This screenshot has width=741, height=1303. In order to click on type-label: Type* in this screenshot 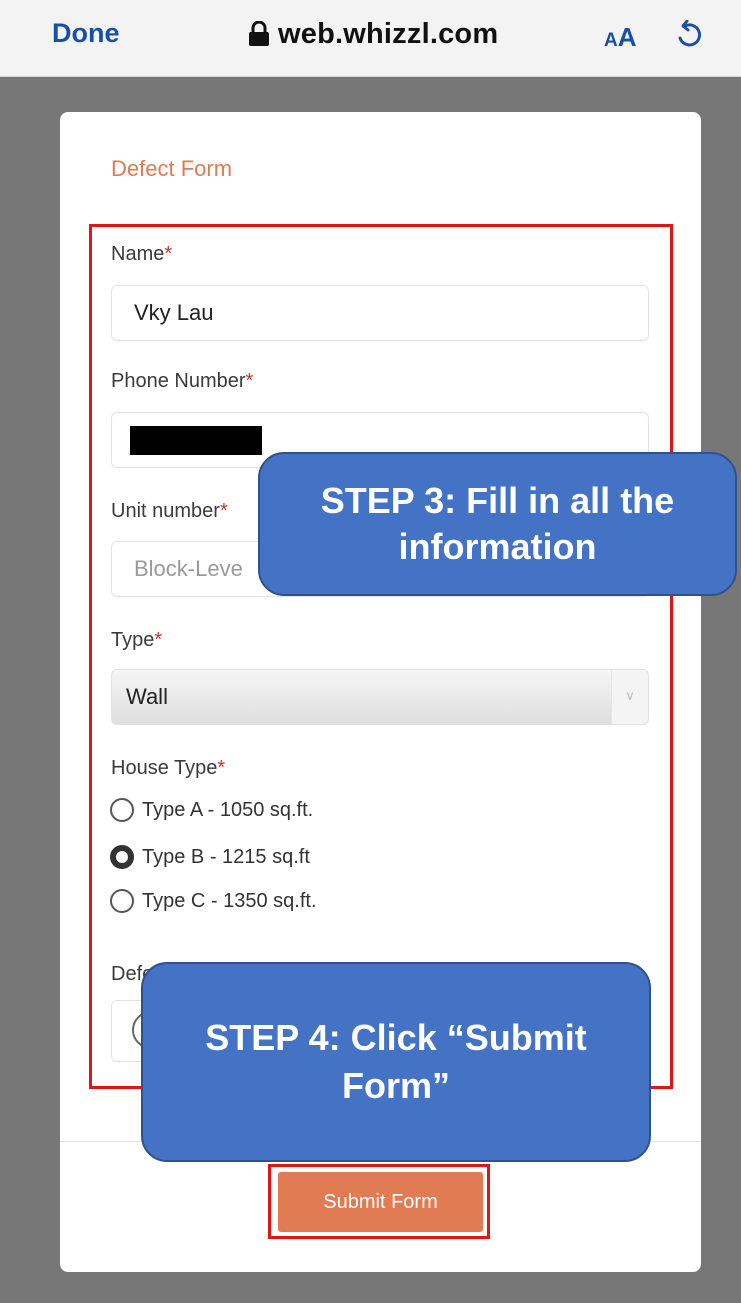, I will do `click(136, 640)`.